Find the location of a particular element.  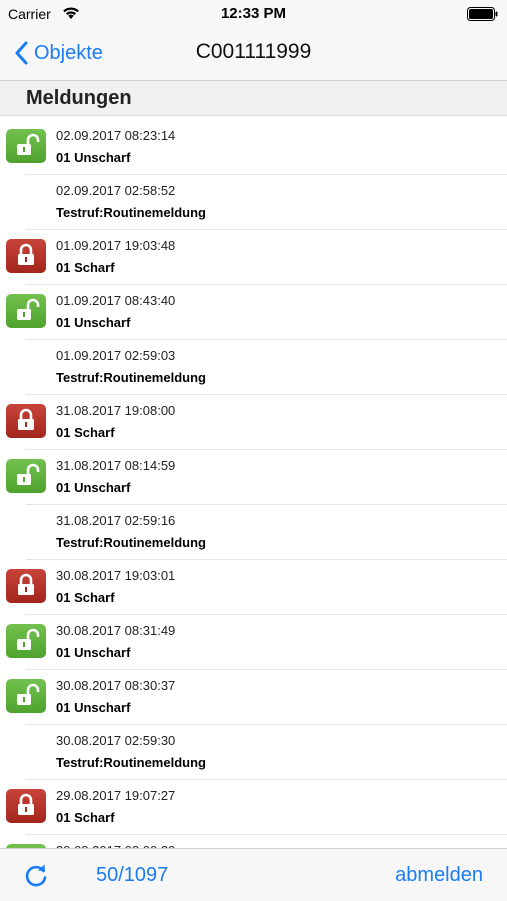

message-timestamp: 31.08.2017 19:08:00 is located at coordinates (116, 410).